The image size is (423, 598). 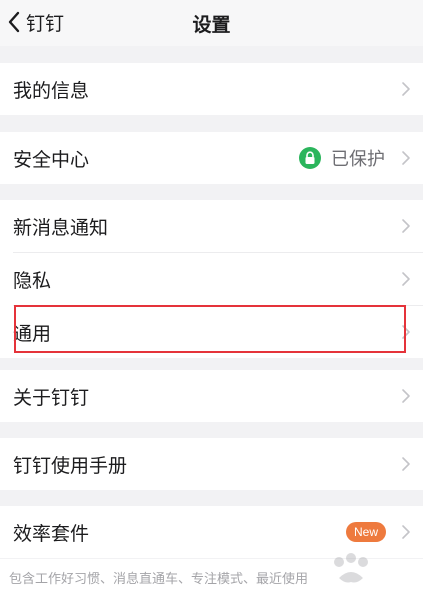 What do you see at coordinates (358, 159) in the screenshot?
I see `security-status-text: 已保护` at bounding box center [358, 159].